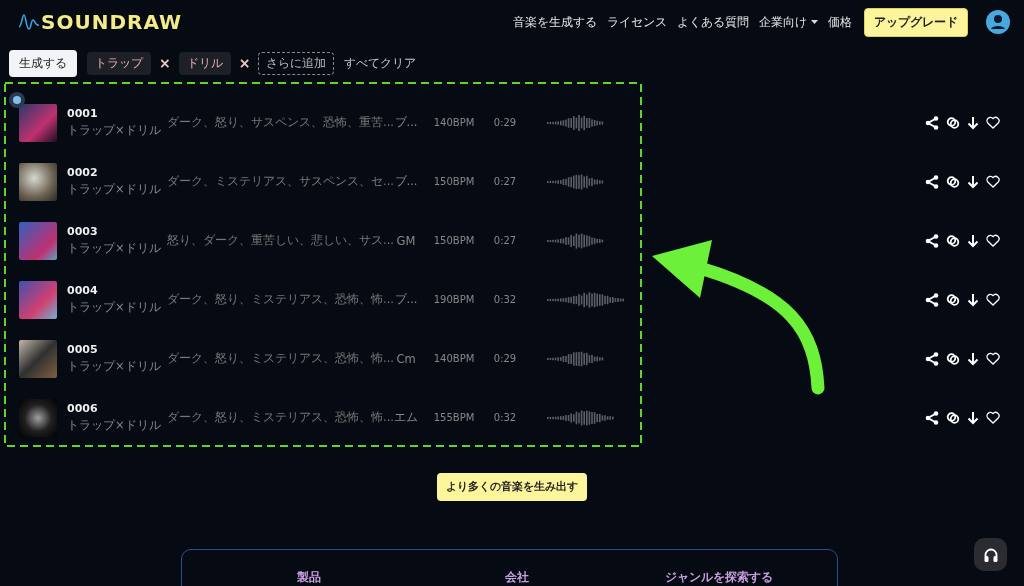  What do you see at coordinates (998, 22) in the screenshot?
I see `avatar-icon` at bounding box center [998, 22].